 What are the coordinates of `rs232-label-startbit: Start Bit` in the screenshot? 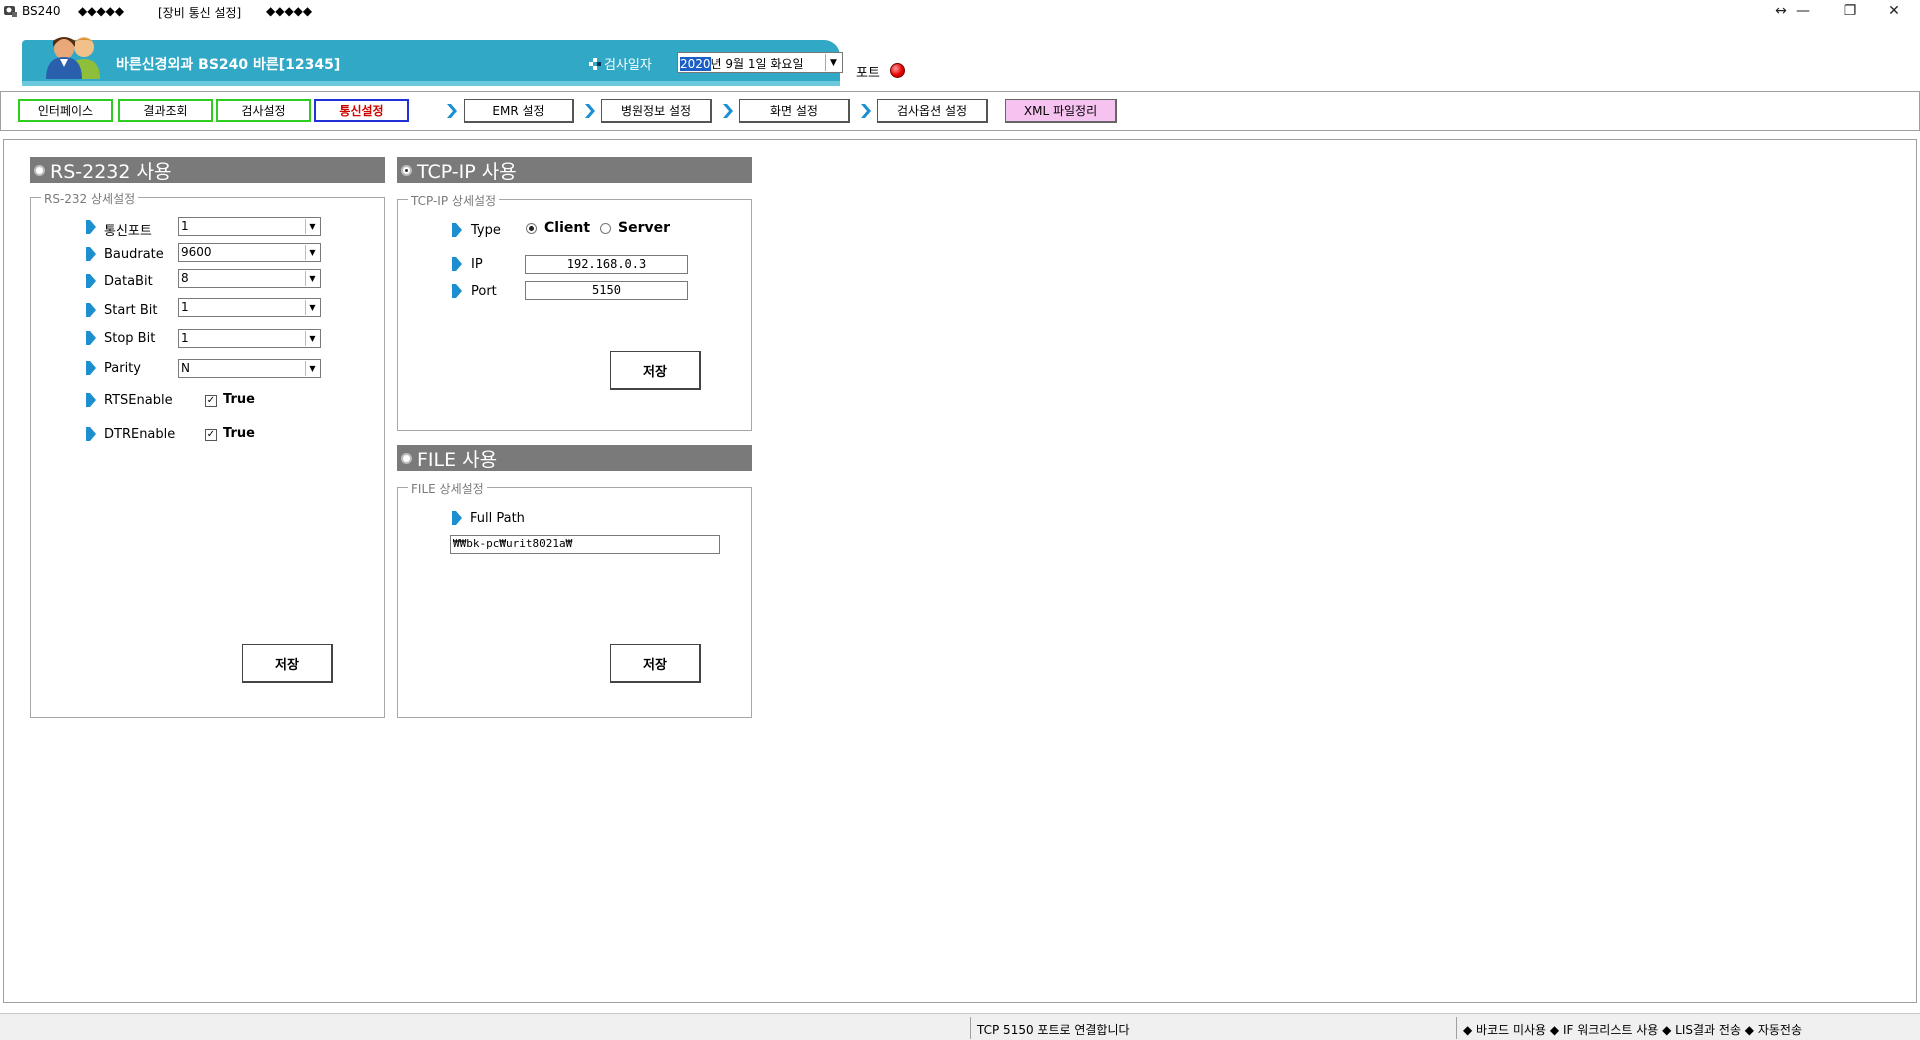 It's located at (131, 310).